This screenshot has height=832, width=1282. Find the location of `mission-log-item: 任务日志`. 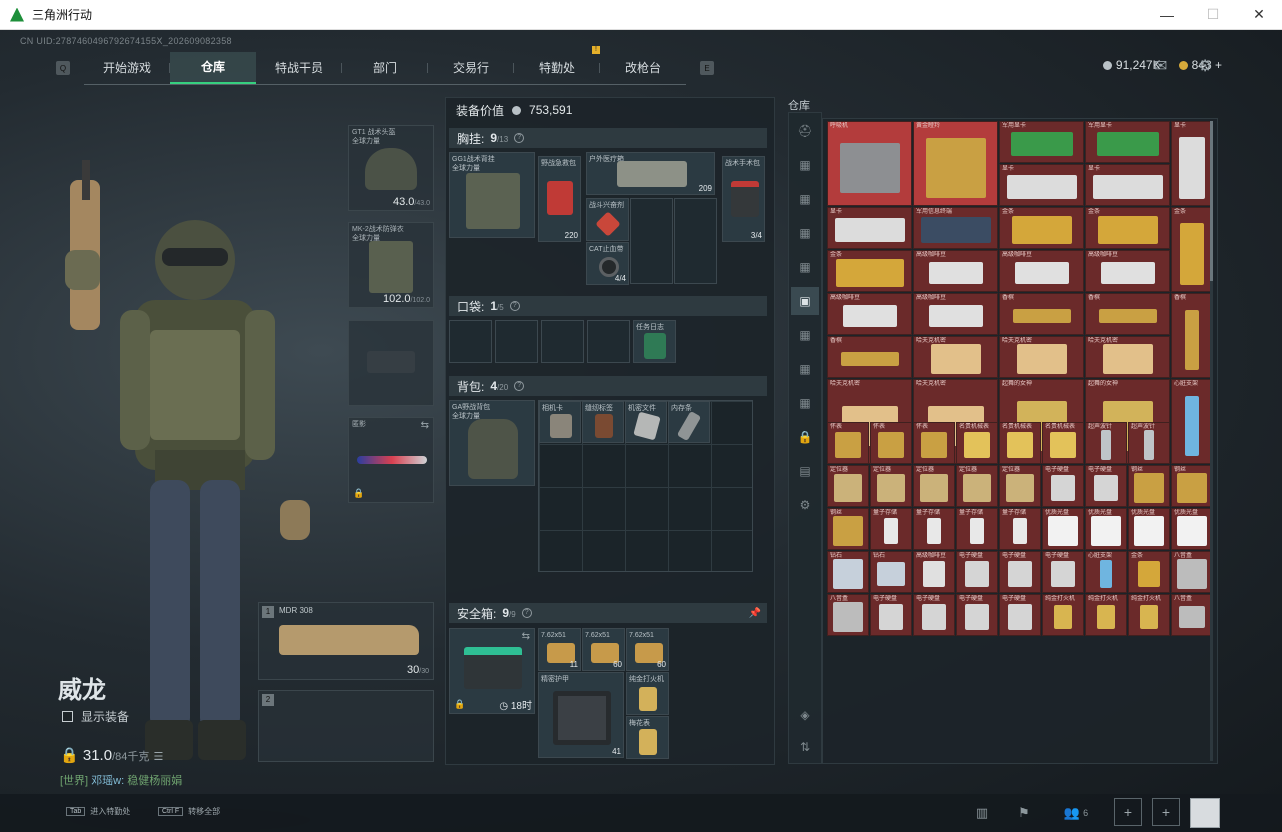

mission-log-item: 任务日志 is located at coordinates (654, 341).